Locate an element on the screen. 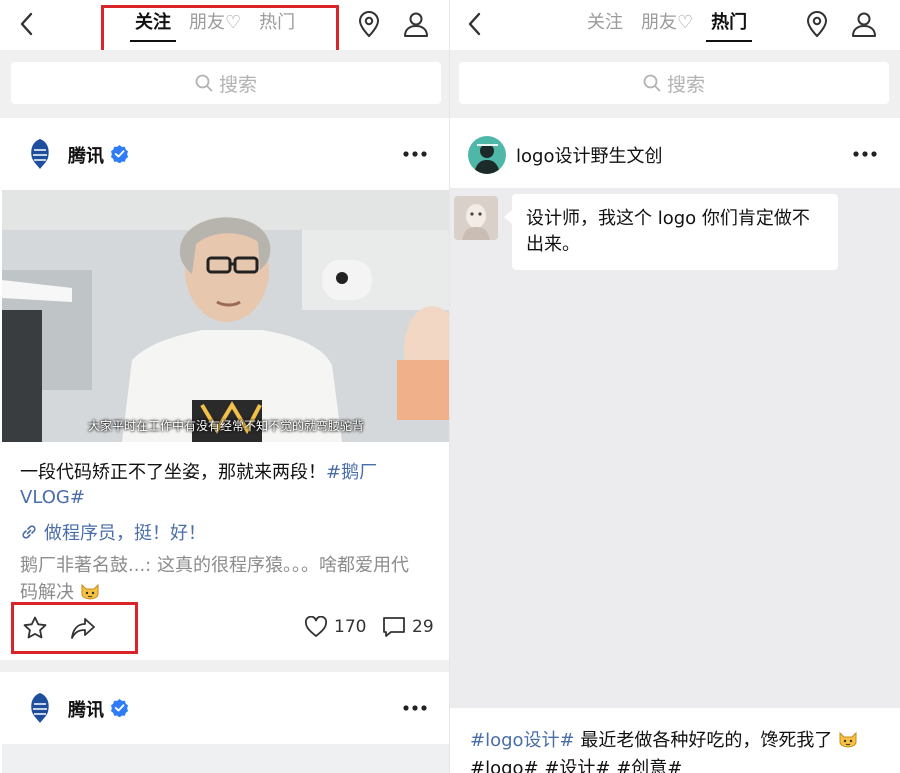 The width and height of the screenshot is (900, 773). hashtag-links: #logo# #设计# #创意# is located at coordinates (576, 763).